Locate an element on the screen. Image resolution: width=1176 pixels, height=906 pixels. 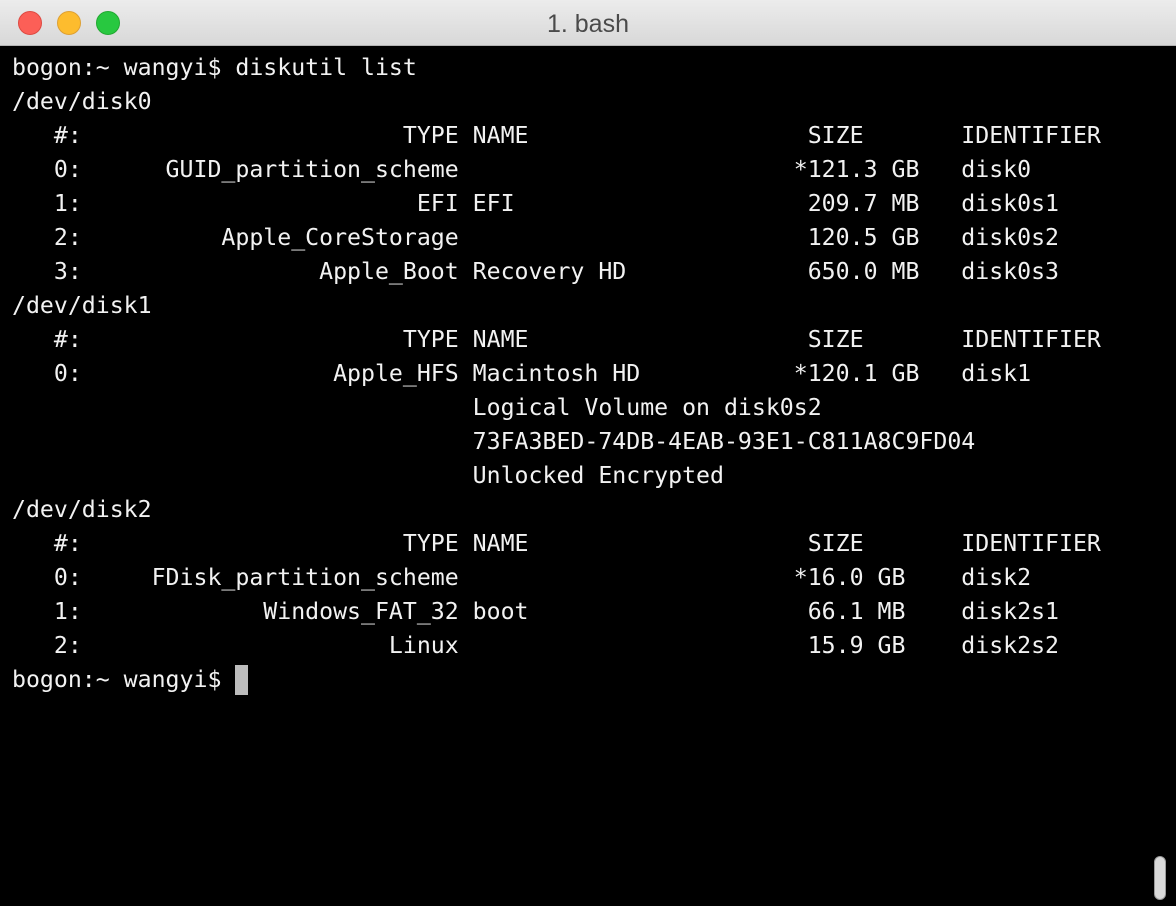
terminal-line-disk2-part1: 1: Windows_FAT_32 boot 66.1 MB disk2s1 is located at coordinates (536, 611).